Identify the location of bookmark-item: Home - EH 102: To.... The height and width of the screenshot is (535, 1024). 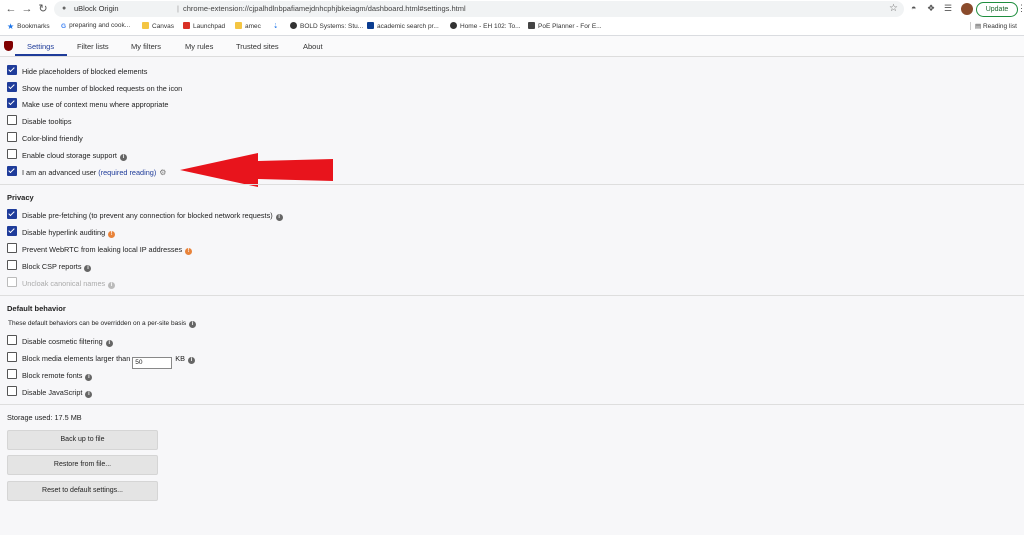
(485, 26).